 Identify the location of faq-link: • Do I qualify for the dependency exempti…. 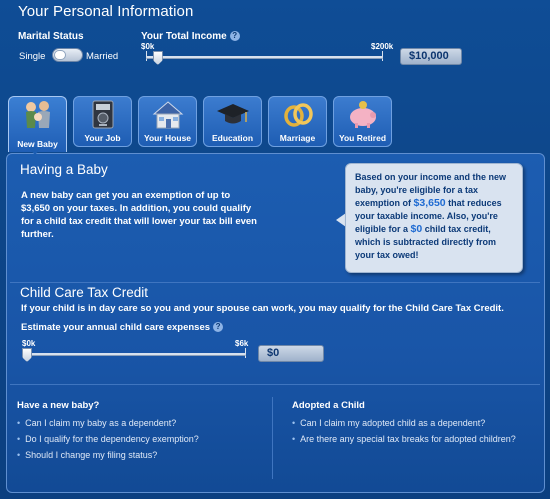
(142, 439).